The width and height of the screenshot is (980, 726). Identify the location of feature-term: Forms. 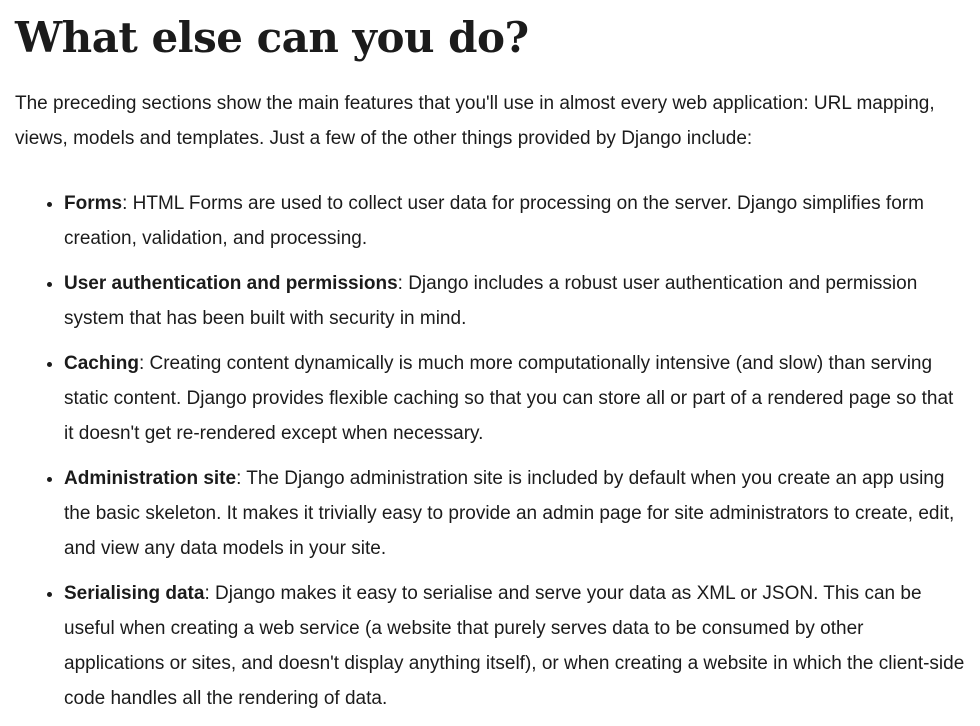
(93, 203).